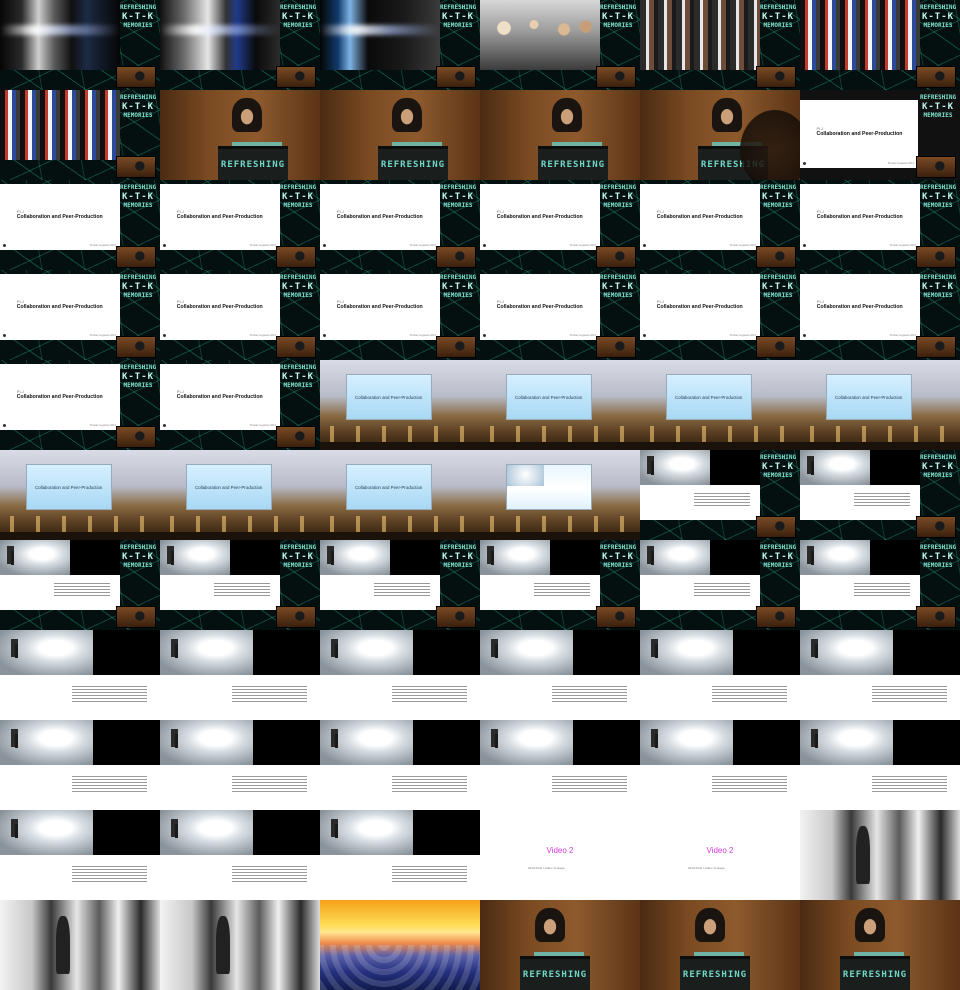  I want to click on projection-screen, so click(549, 487).